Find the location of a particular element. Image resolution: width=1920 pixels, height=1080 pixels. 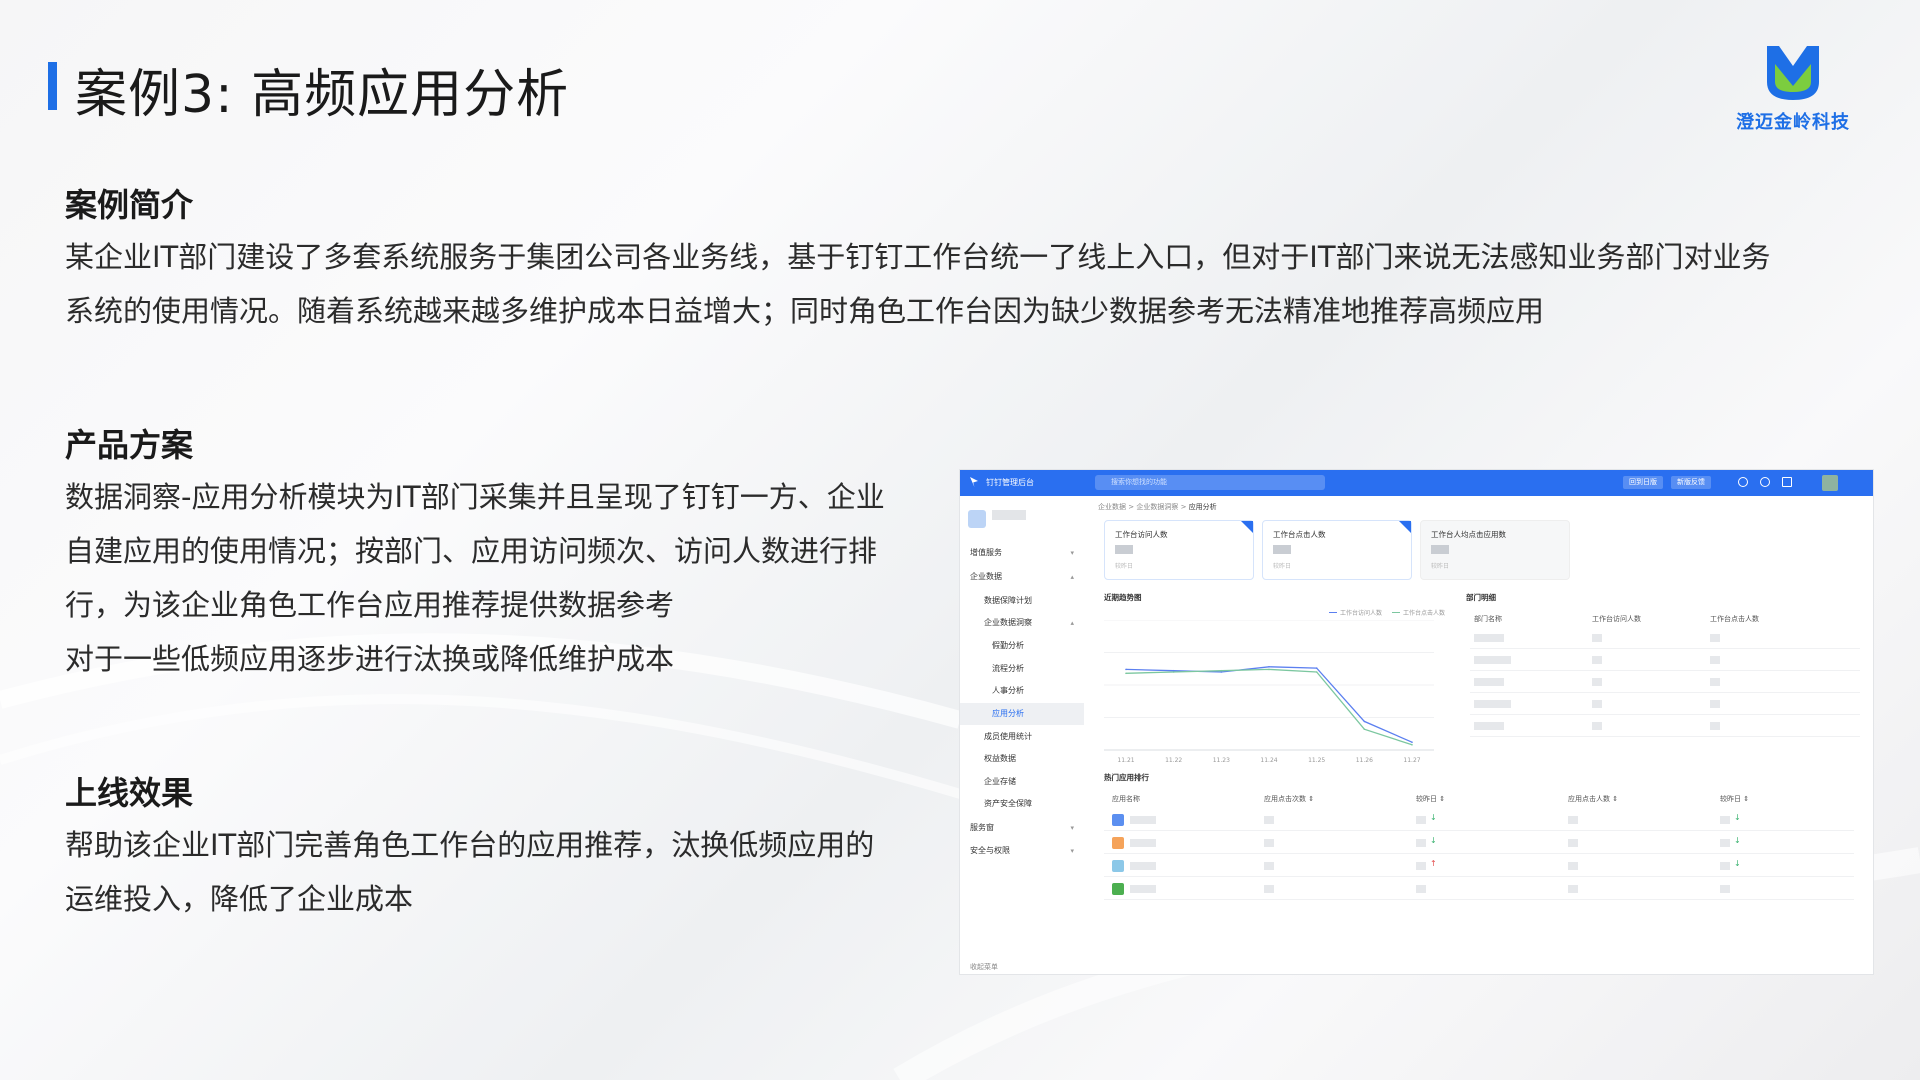

solution-line: 行，为该企业角色工作台应用推荐提供数据参考 is located at coordinates (370, 605).